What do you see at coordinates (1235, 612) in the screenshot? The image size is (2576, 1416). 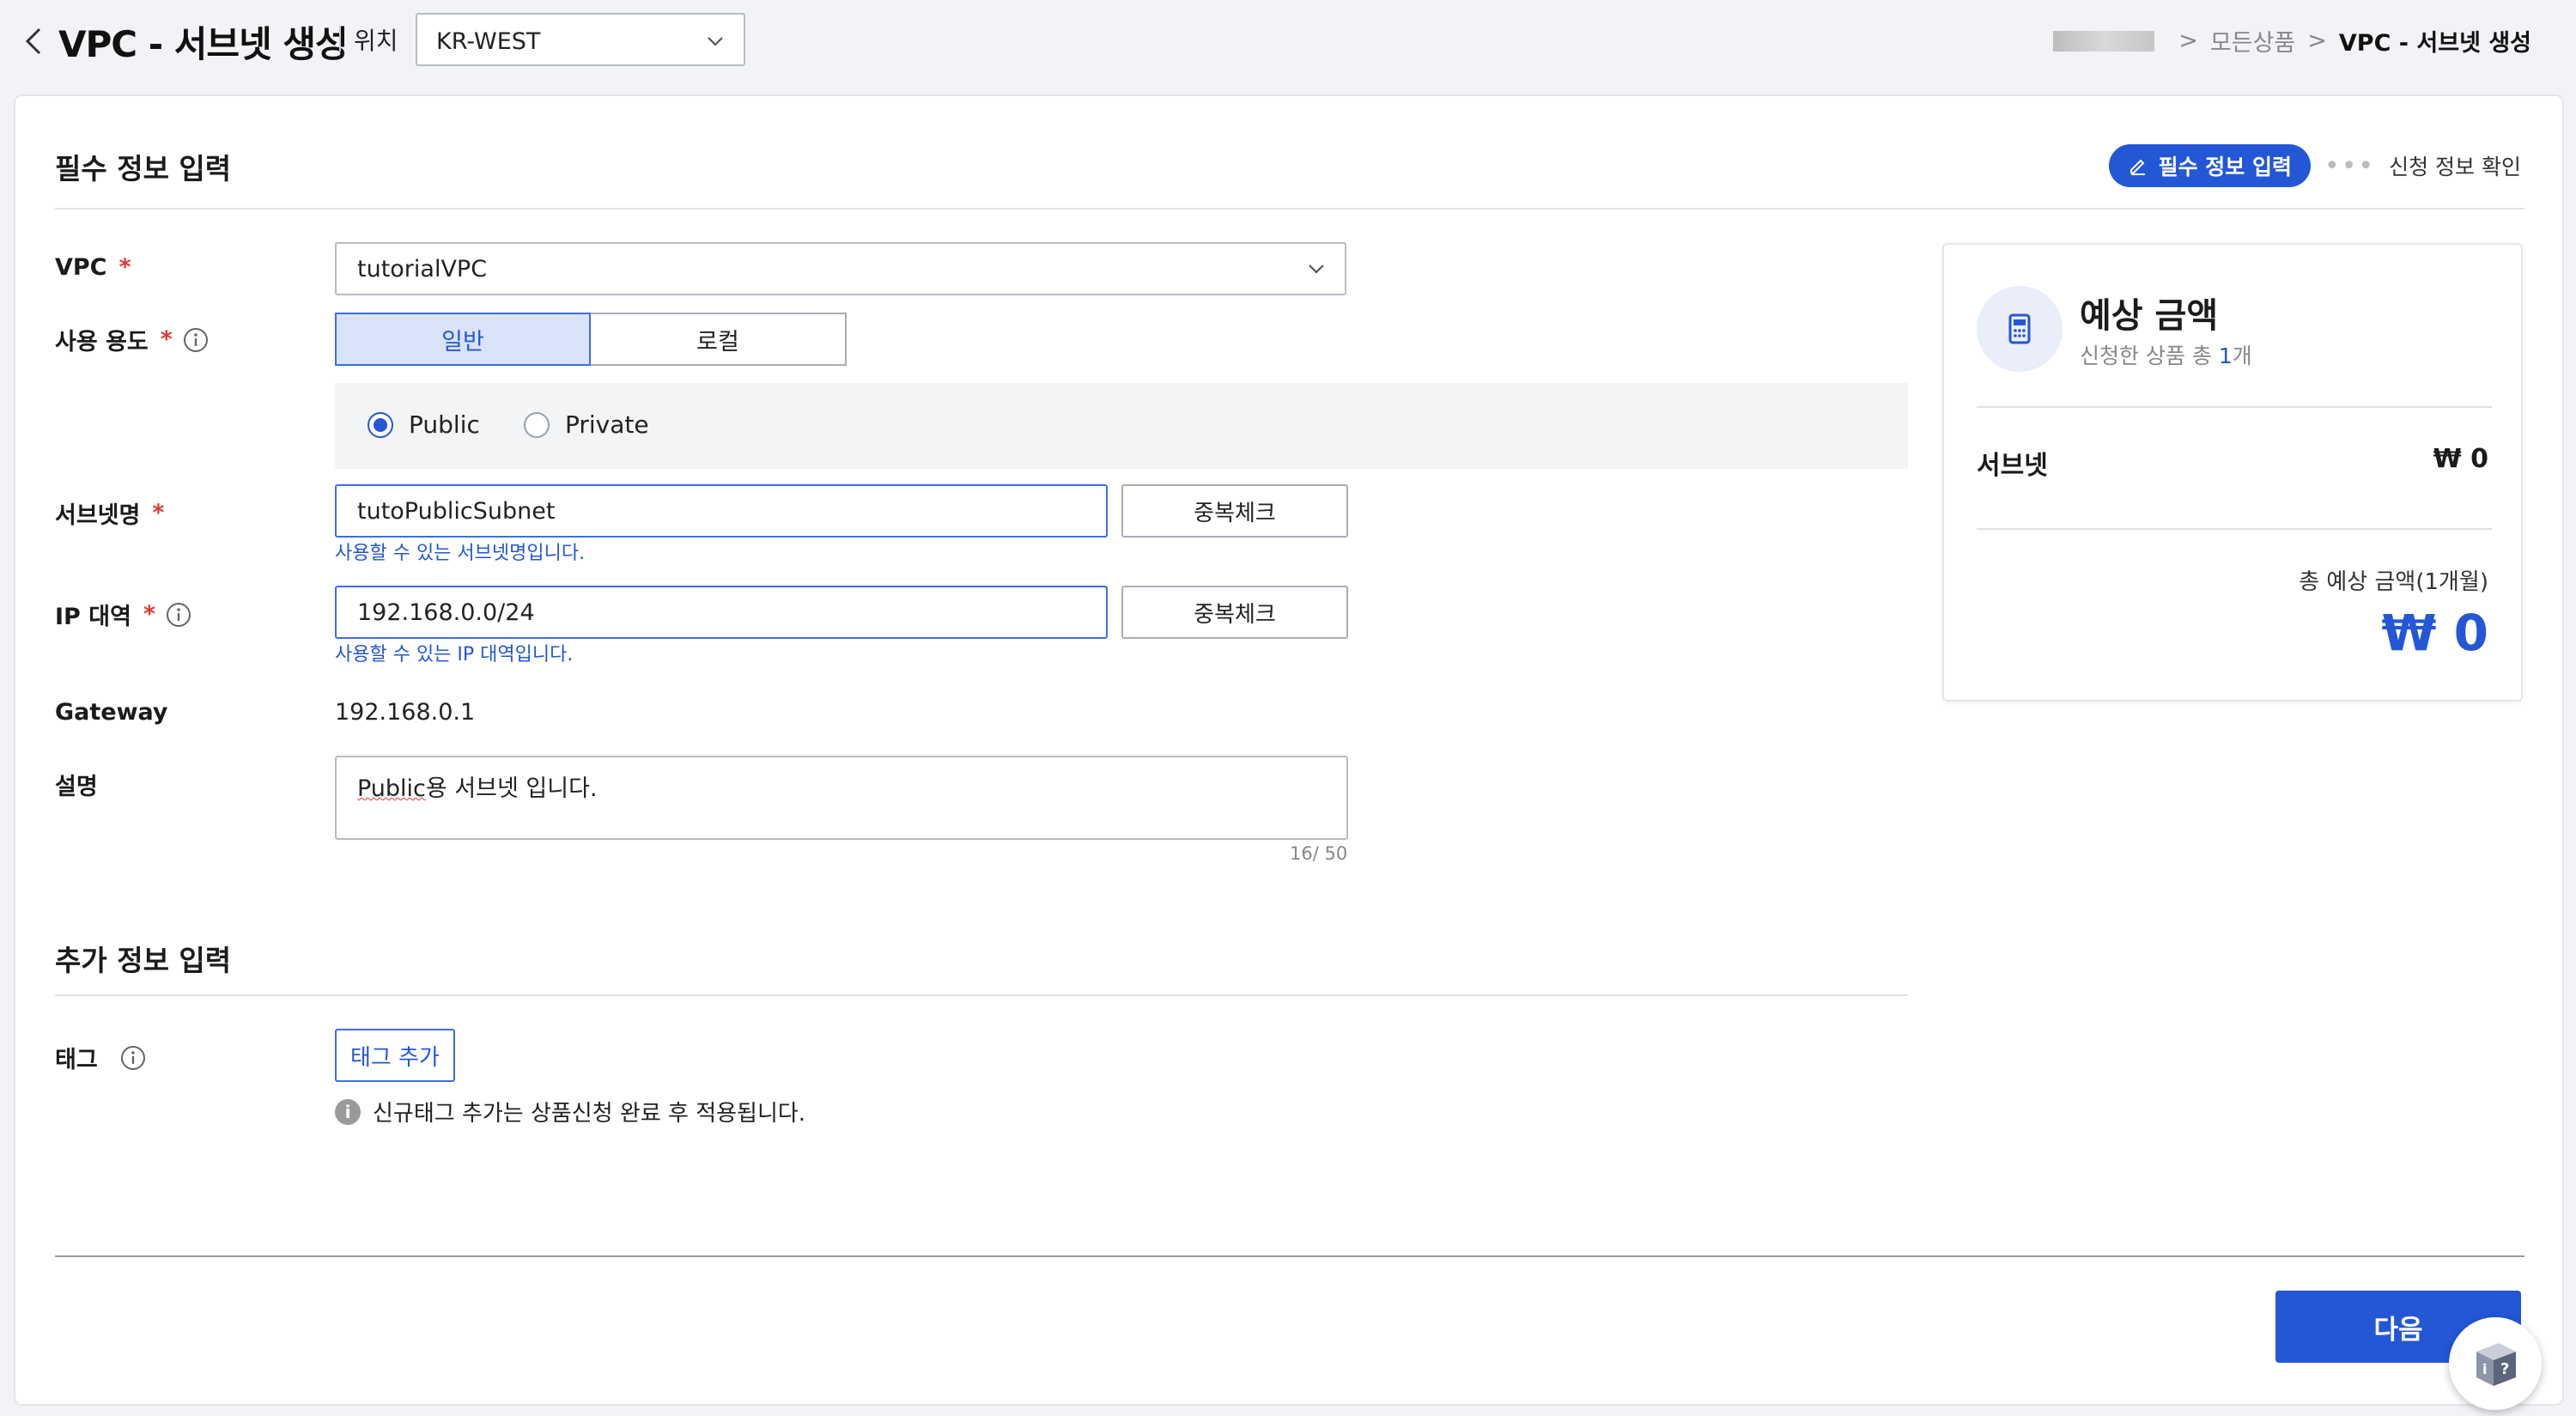 I see `ip-range-duplicate-check-button: 중복체크` at bounding box center [1235, 612].